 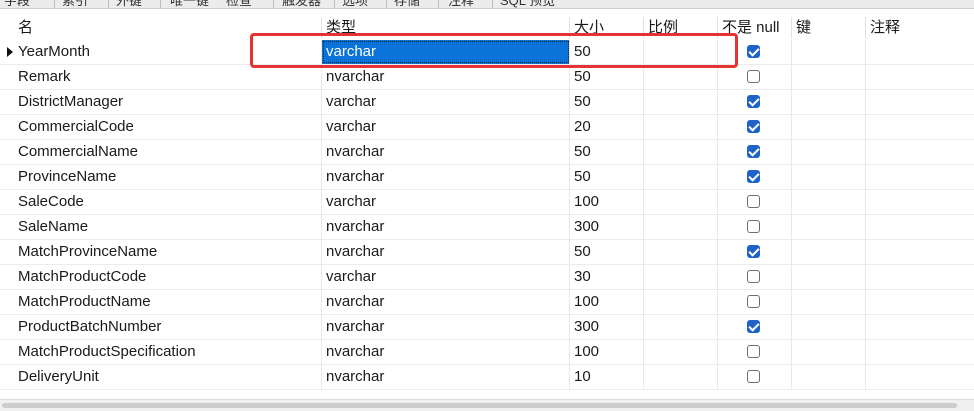 I want to click on field-size-cell: 30, so click(x=607, y=277).